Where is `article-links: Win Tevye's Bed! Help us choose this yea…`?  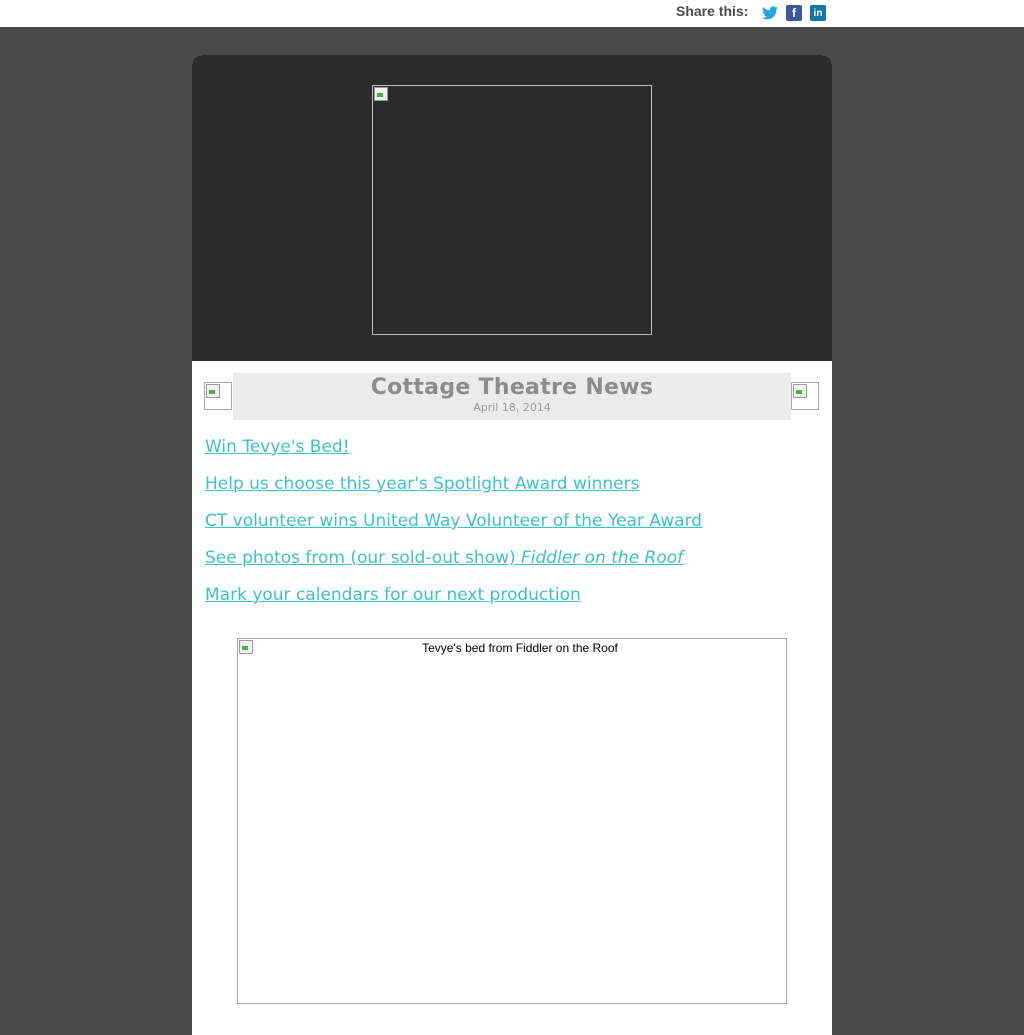
article-links: Win Tevye's Bed! Help us choose this yea… is located at coordinates (515, 527).